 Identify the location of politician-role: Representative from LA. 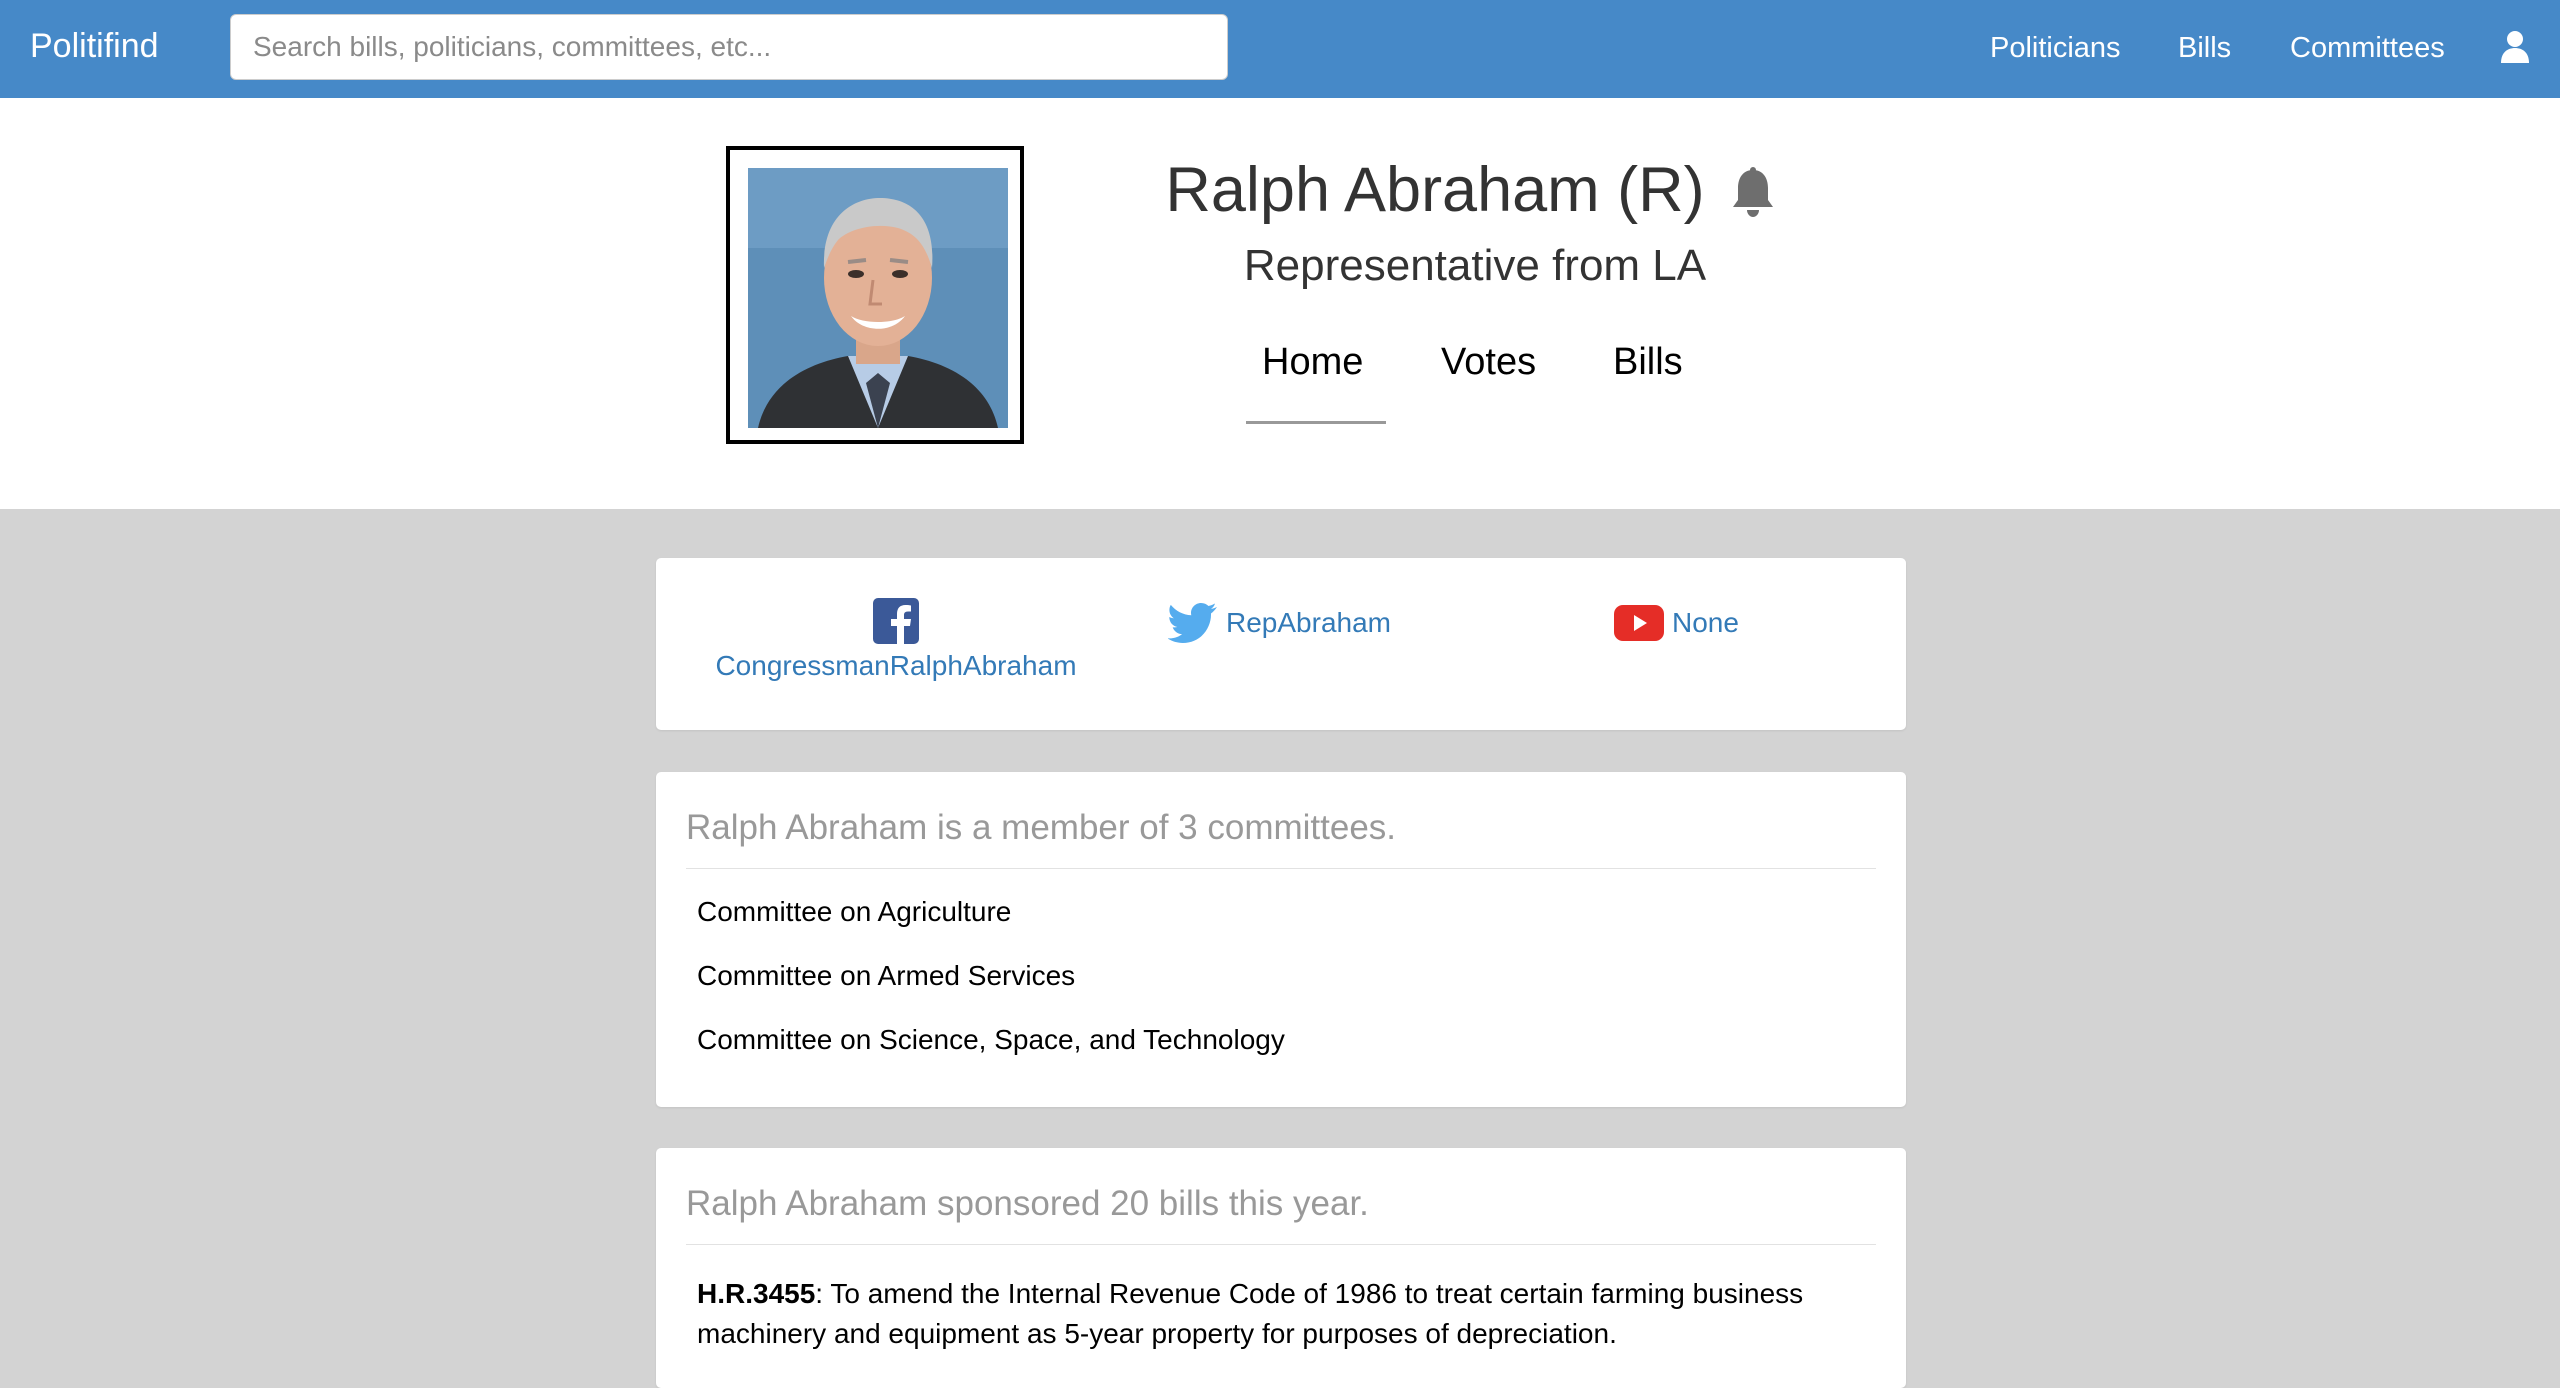
(1475, 265).